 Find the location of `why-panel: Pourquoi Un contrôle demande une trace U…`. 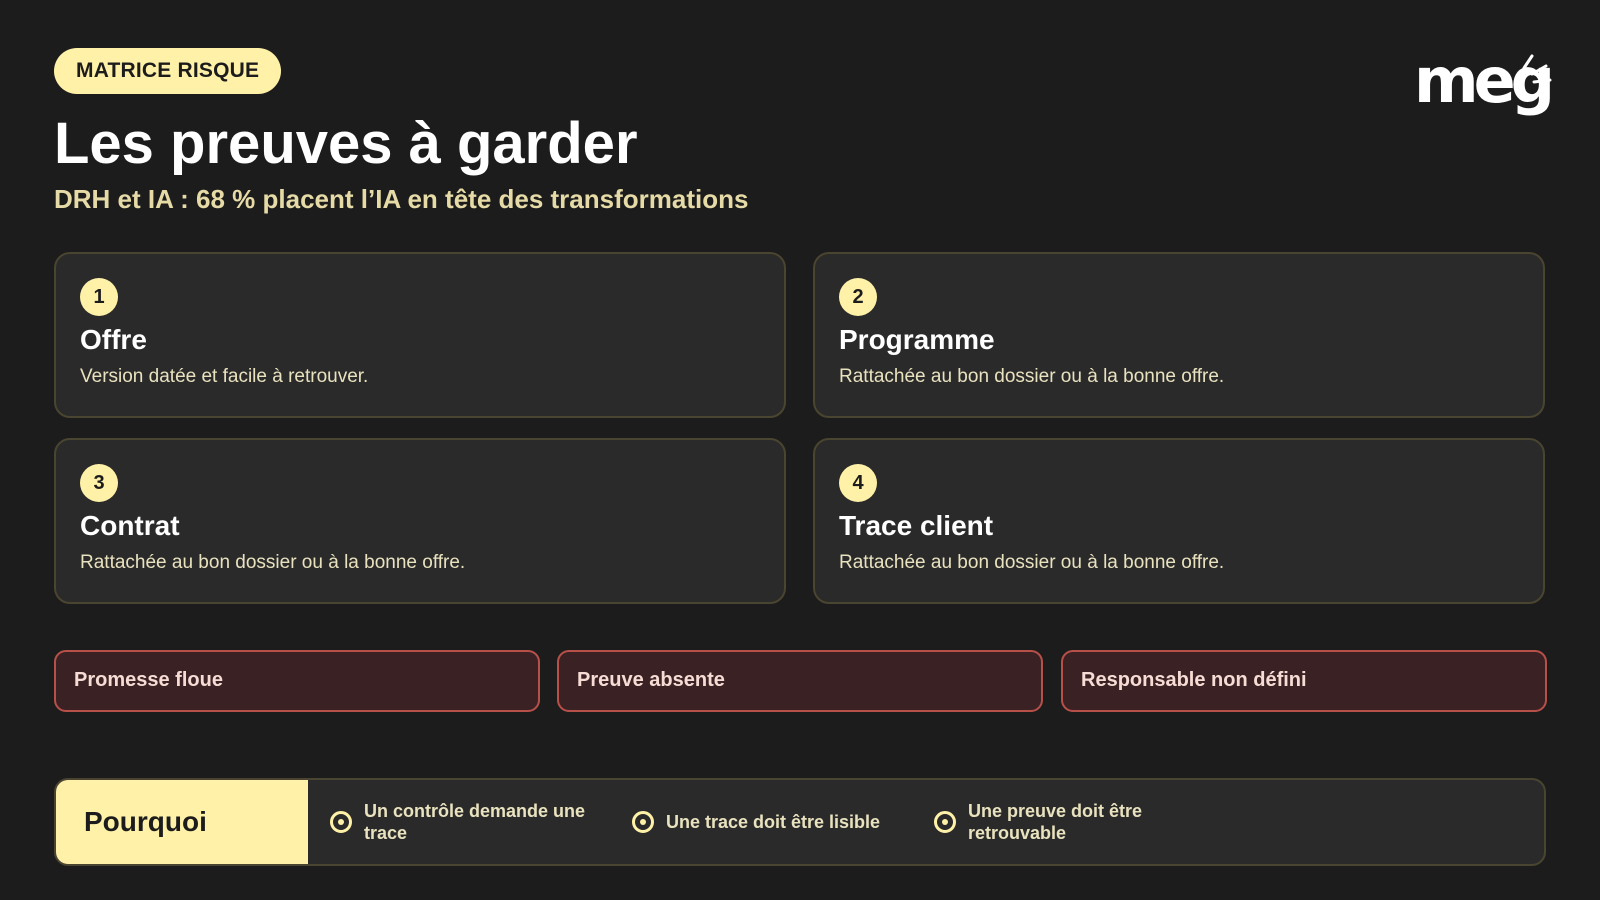

why-panel: Pourquoi Un contrôle demande une trace U… is located at coordinates (800, 822).